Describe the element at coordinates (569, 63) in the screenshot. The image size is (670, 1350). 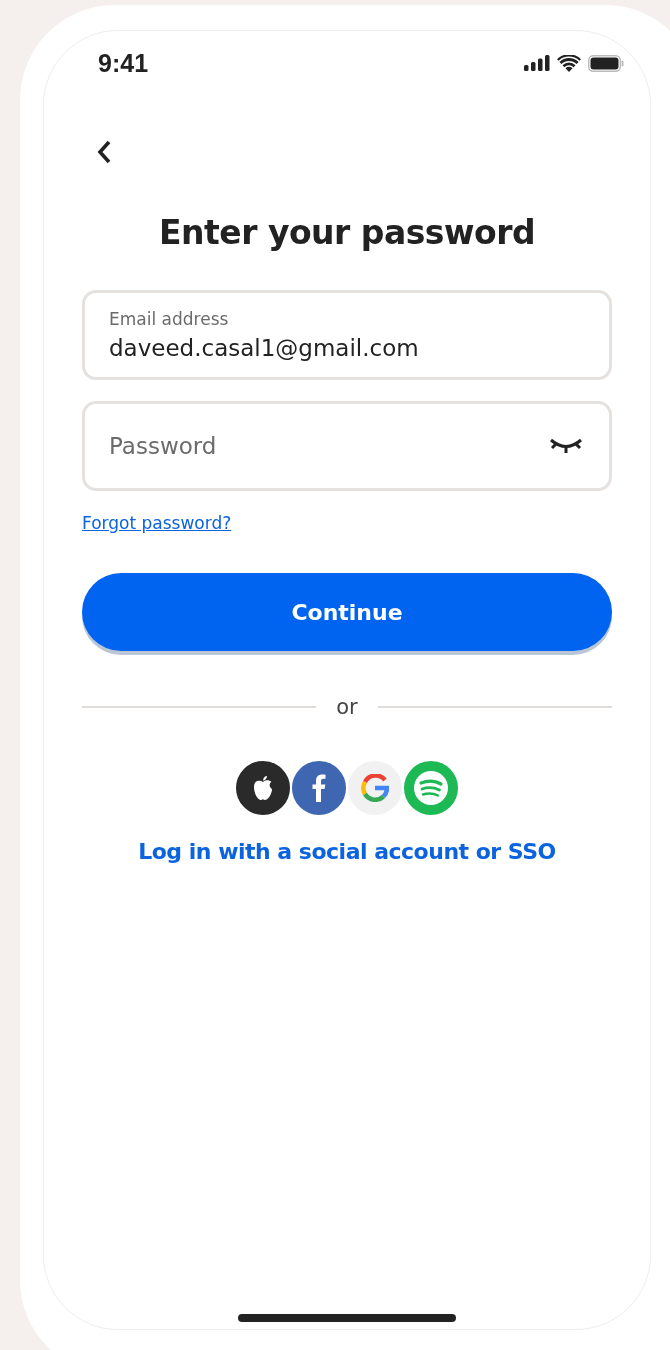
I see `wifi-icon` at that location.